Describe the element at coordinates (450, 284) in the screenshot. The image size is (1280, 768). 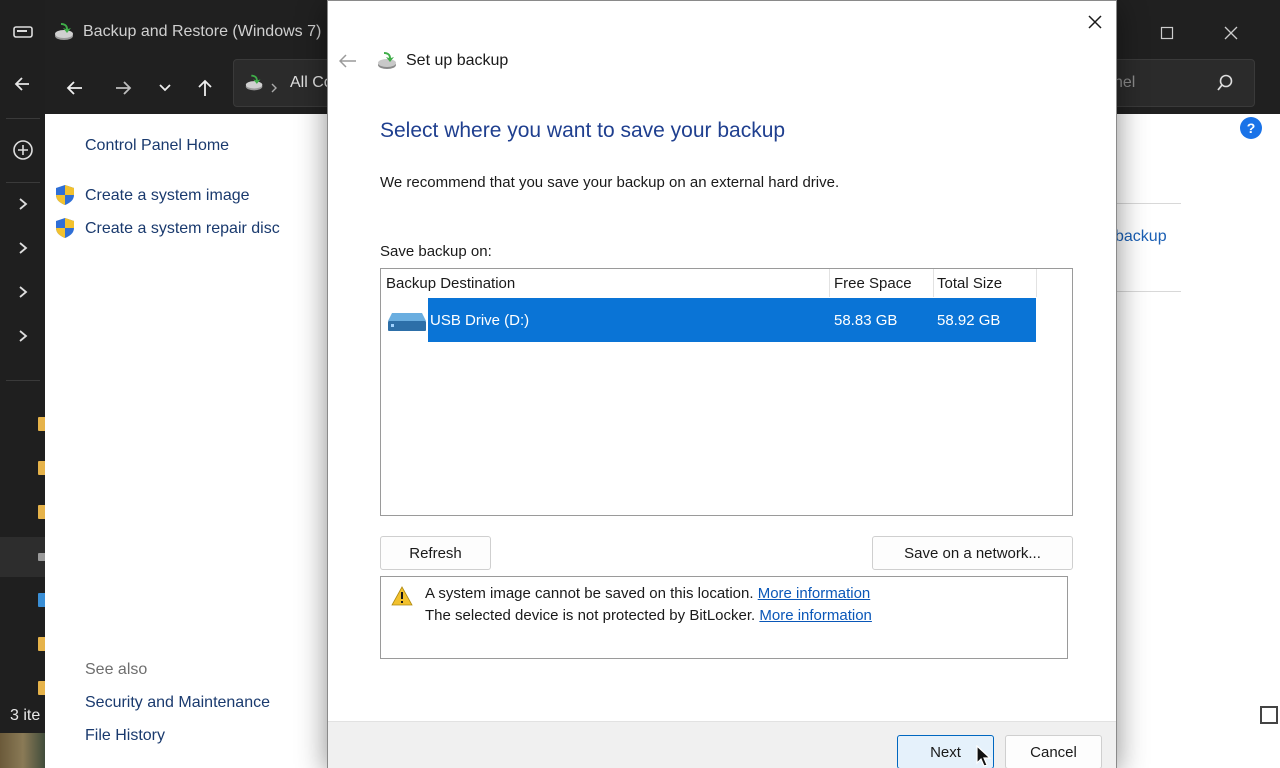
I see `column-header-destination: Backup Destination` at that location.